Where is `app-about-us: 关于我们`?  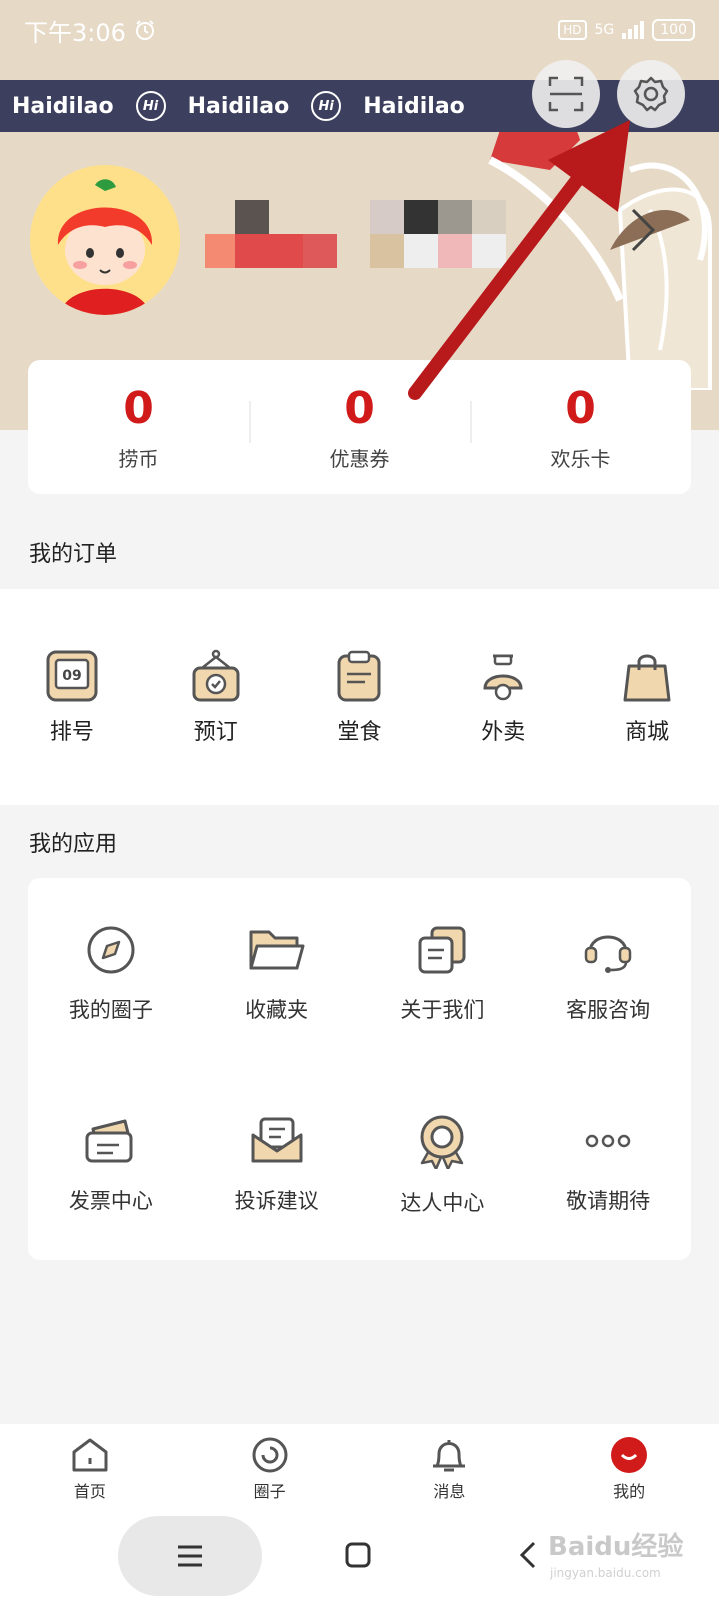 app-about-us: 关于我们 is located at coordinates (443, 973).